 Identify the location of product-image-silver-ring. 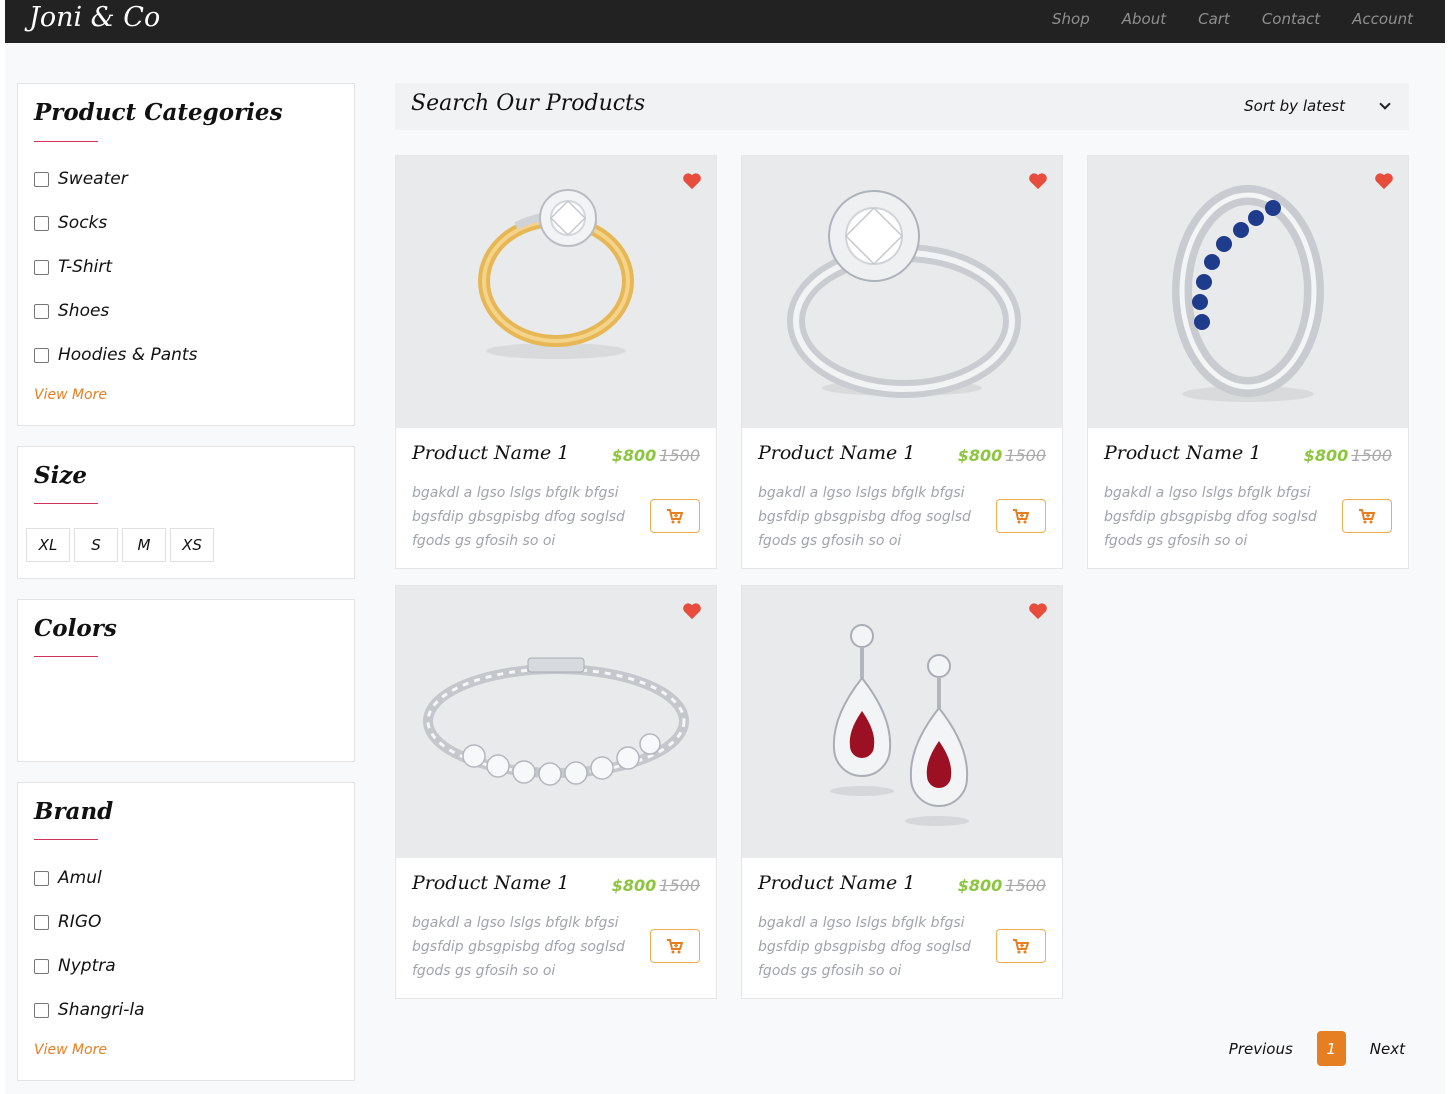
(902, 292).